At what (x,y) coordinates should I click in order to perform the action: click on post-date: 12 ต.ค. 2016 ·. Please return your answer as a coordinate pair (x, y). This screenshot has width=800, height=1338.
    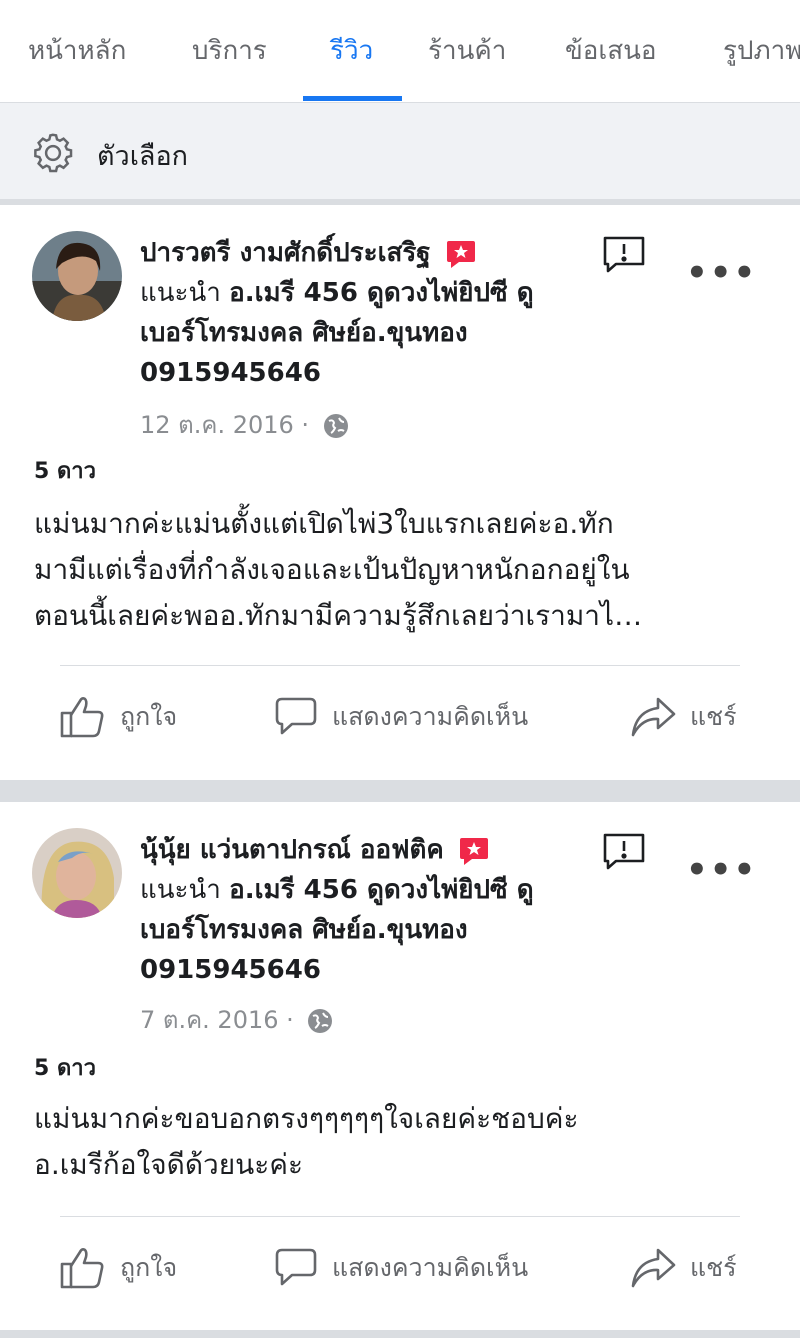
    Looking at the image, I should click on (244, 424).